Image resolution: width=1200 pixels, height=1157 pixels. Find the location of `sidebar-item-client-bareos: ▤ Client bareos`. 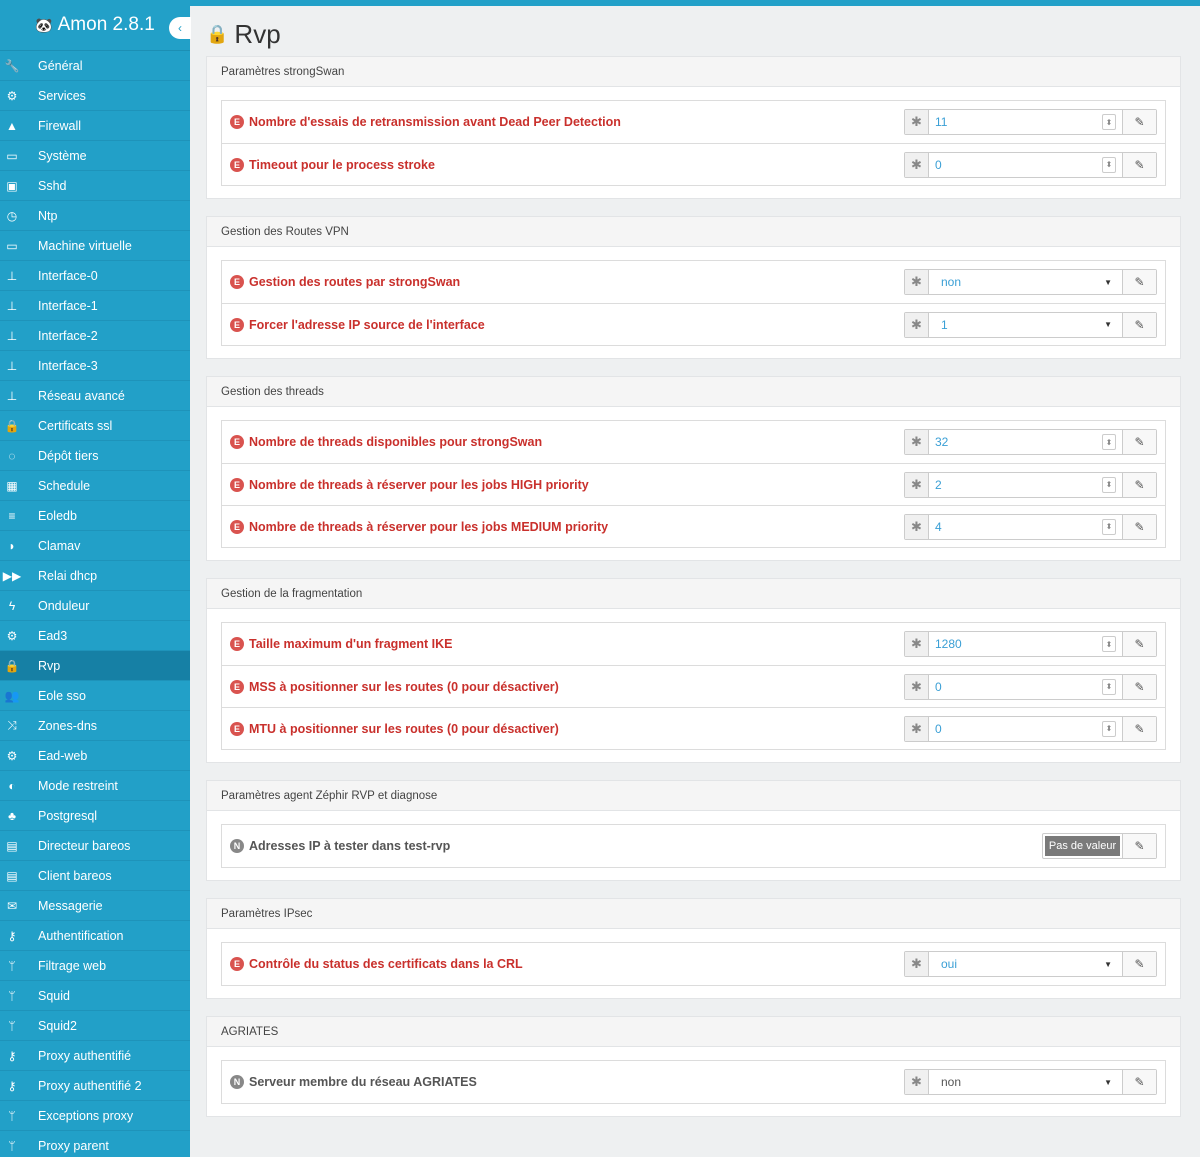

sidebar-item-client-bareos: ▤ Client bareos is located at coordinates (95, 876).